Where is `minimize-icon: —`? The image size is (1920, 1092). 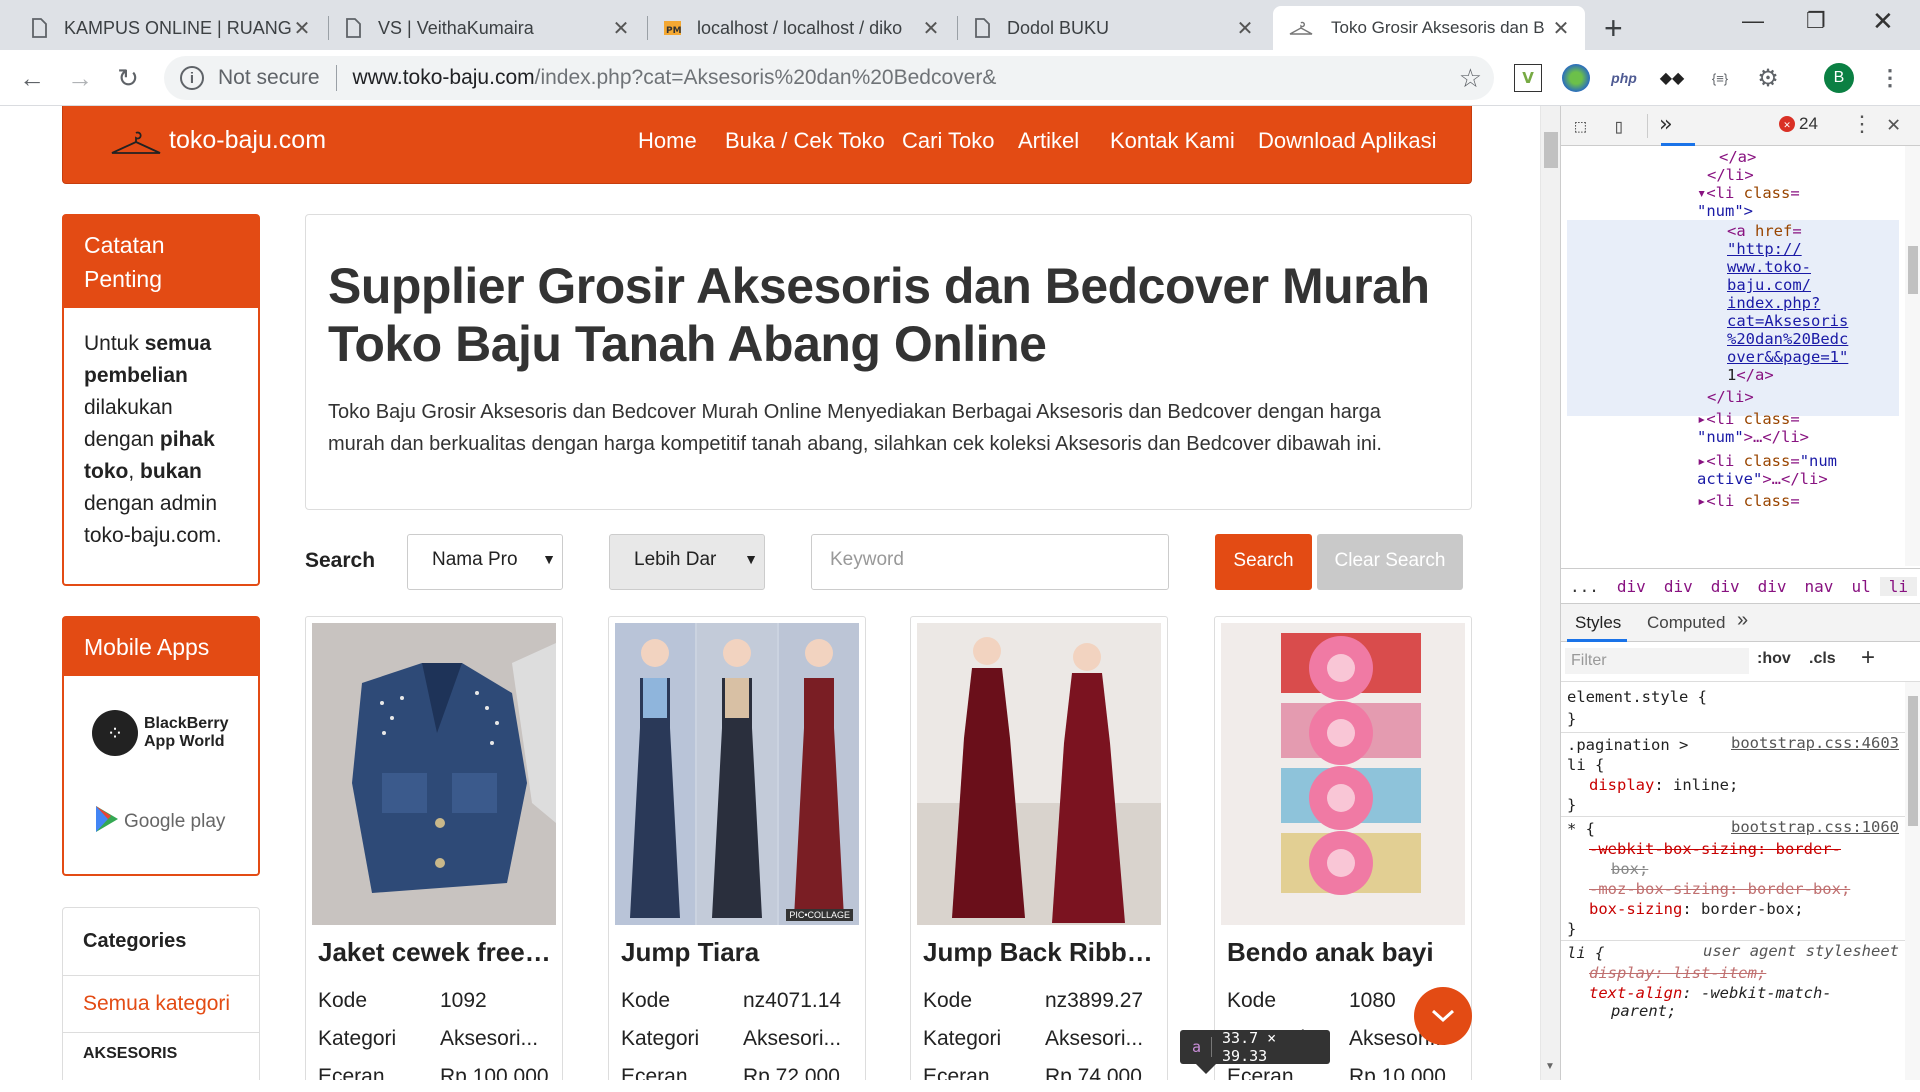 minimize-icon: — is located at coordinates (1753, 21).